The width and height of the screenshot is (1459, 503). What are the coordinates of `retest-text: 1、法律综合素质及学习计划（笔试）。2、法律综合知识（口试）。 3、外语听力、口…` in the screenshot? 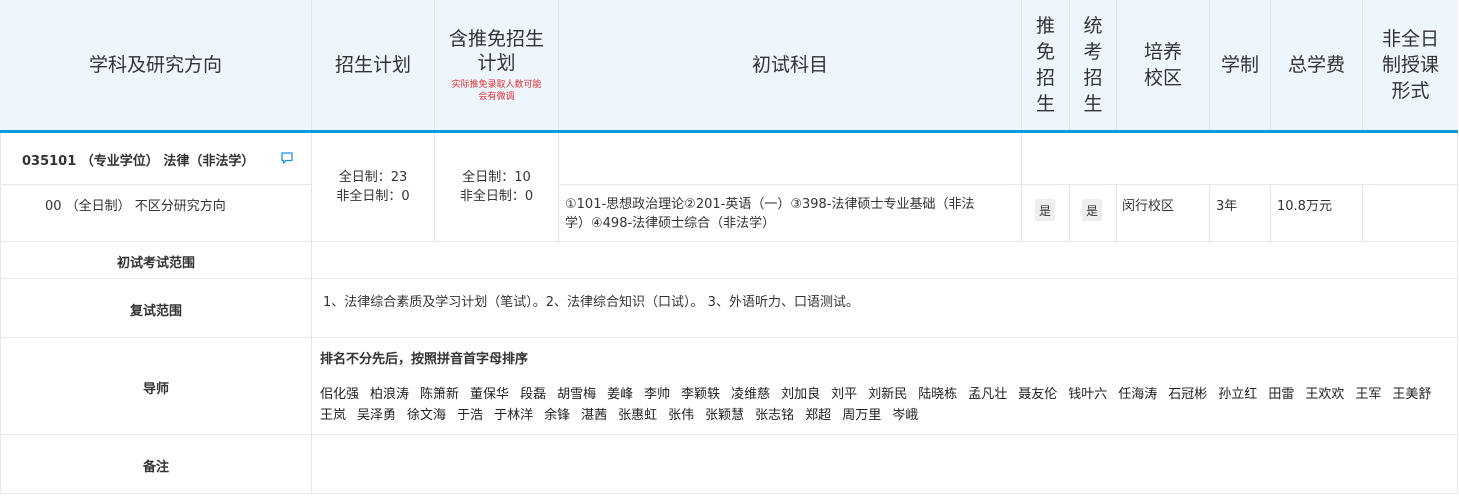 It's located at (591, 302).